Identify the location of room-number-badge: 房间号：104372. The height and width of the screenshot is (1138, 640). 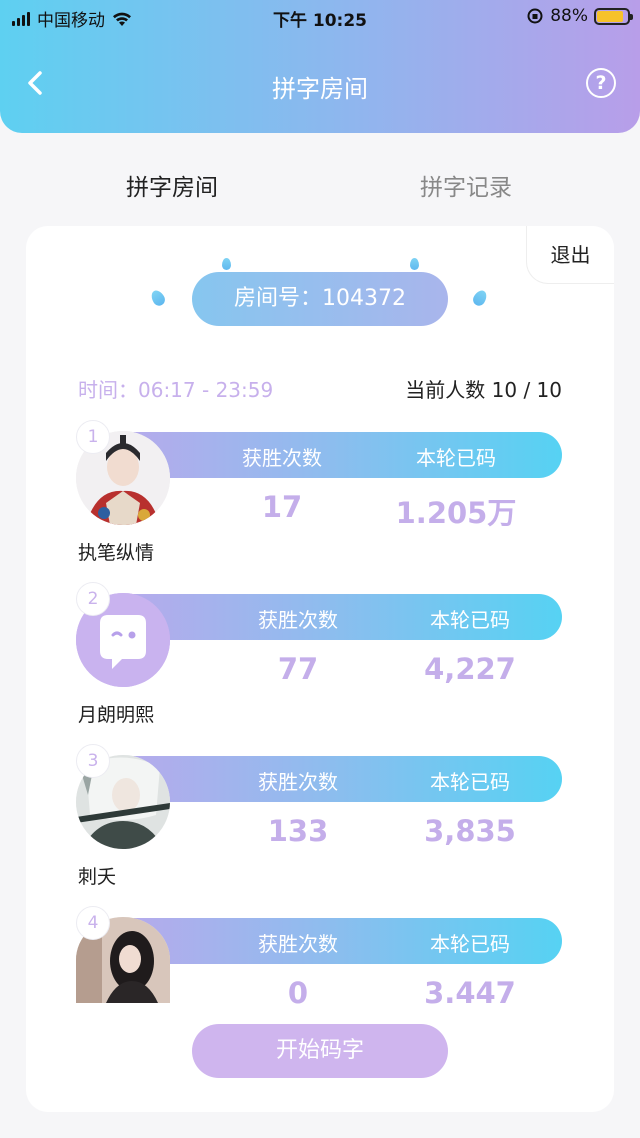
(320, 299).